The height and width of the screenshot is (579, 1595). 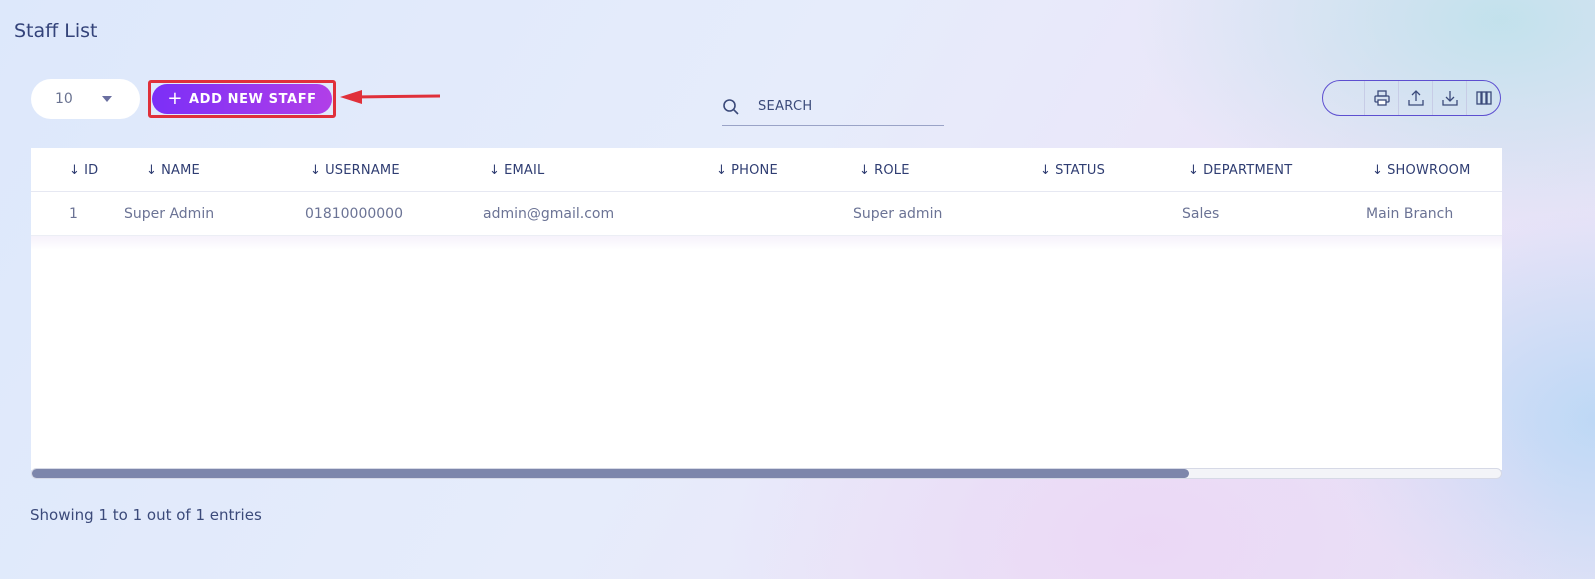 I want to click on cell-showroom: Main Branch, so click(x=1410, y=214).